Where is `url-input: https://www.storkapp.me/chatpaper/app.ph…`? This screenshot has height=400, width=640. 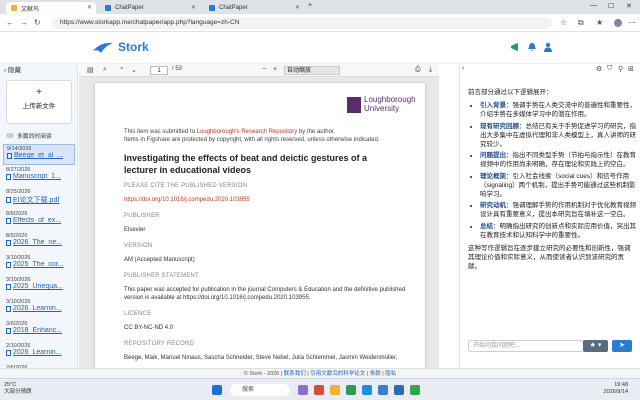 url-input: https://www.storkapp.me/chatpaper/app.ph… is located at coordinates (302, 23).